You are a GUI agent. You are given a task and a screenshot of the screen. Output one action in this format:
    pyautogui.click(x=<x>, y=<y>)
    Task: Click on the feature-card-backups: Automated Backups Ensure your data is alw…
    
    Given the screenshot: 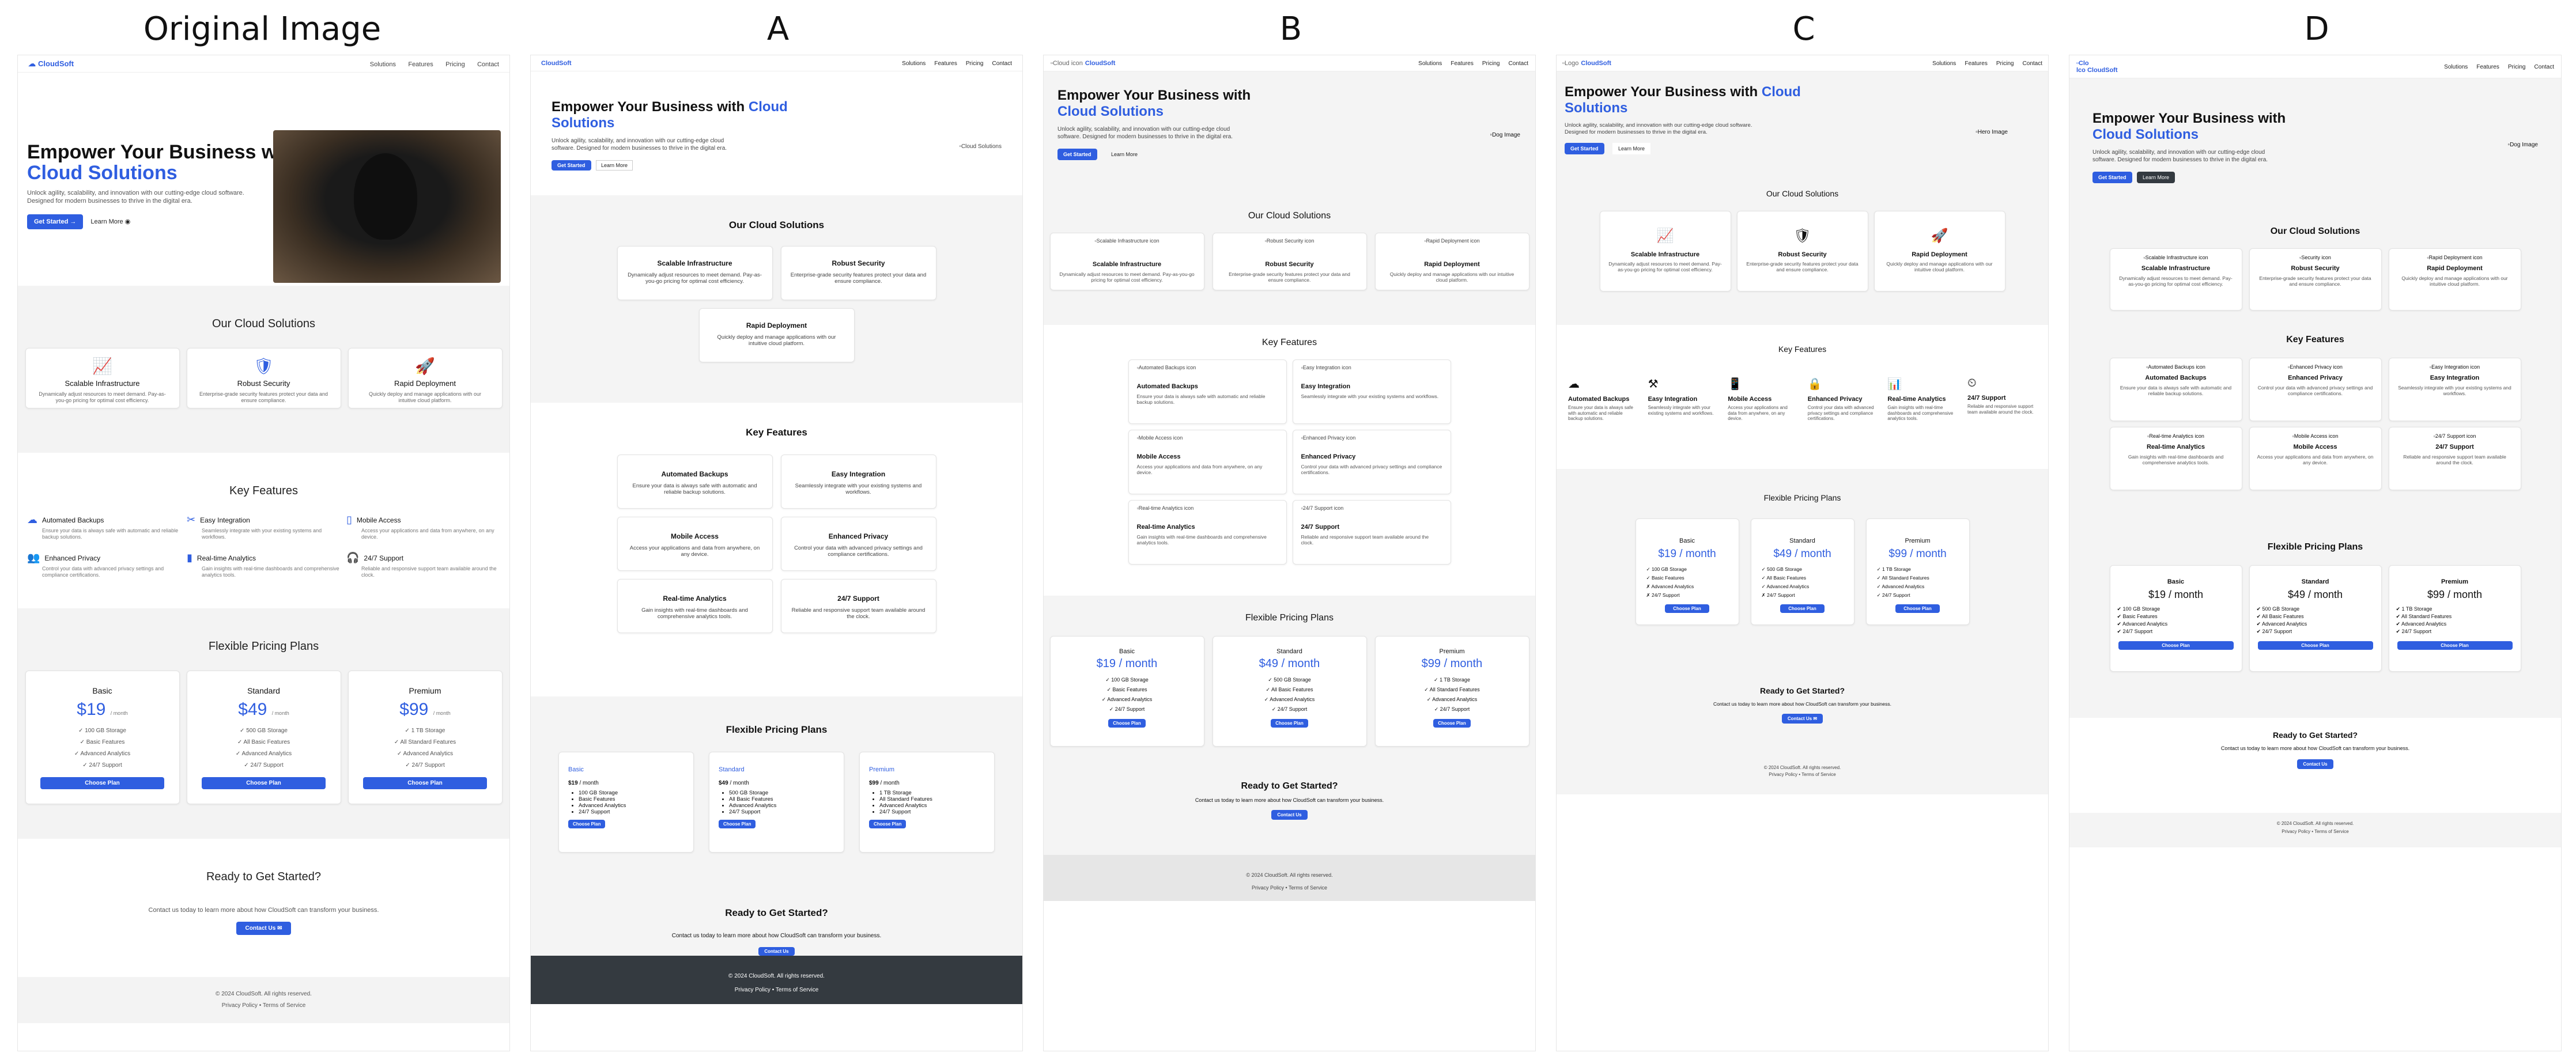 What is the action you would take?
    pyautogui.click(x=695, y=482)
    